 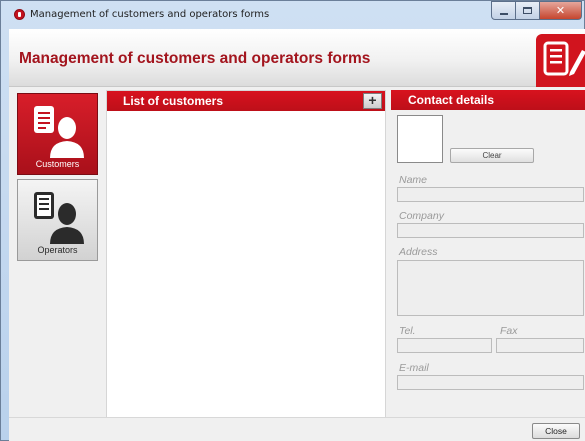 What do you see at coordinates (407, 331) in the screenshot?
I see `tel-label: Tel.` at bounding box center [407, 331].